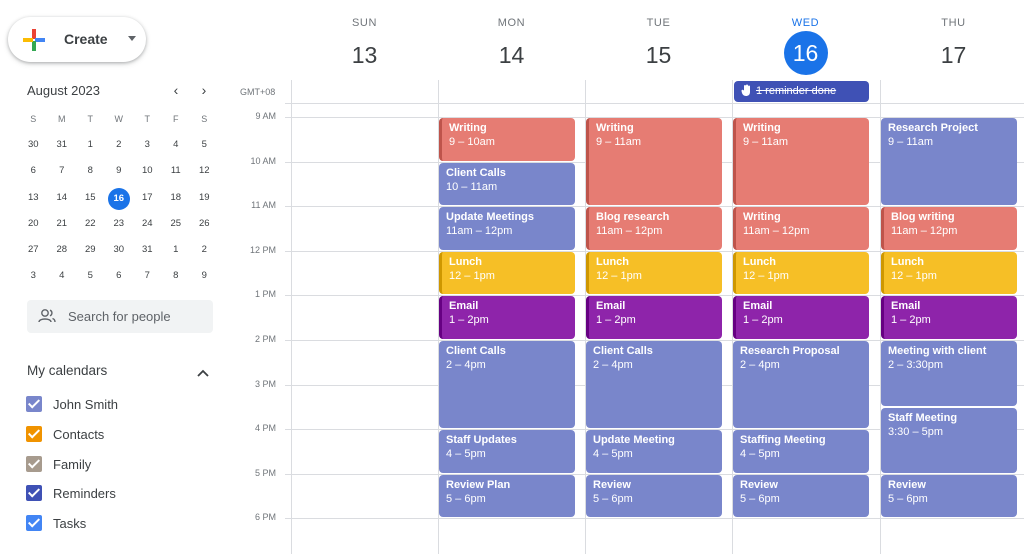 The height and width of the screenshot is (554, 1024). I want to click on mini-calendar-day: 23, so click(119, 227).